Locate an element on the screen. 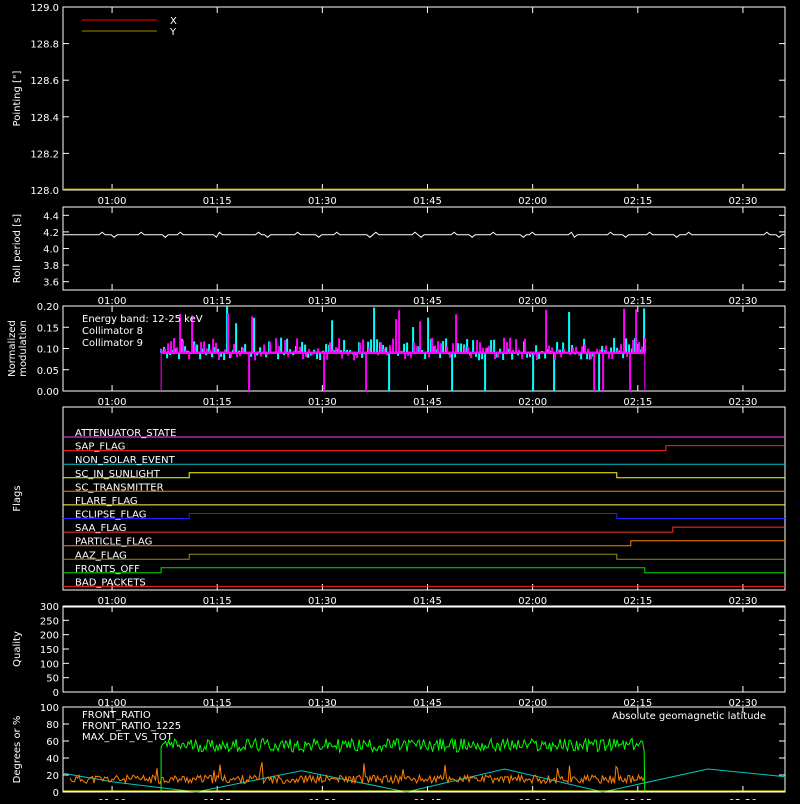 This screenshot has width=800, height=804. panel-2-ylabel: Roll period [s] is located at coordinates (17, 248).